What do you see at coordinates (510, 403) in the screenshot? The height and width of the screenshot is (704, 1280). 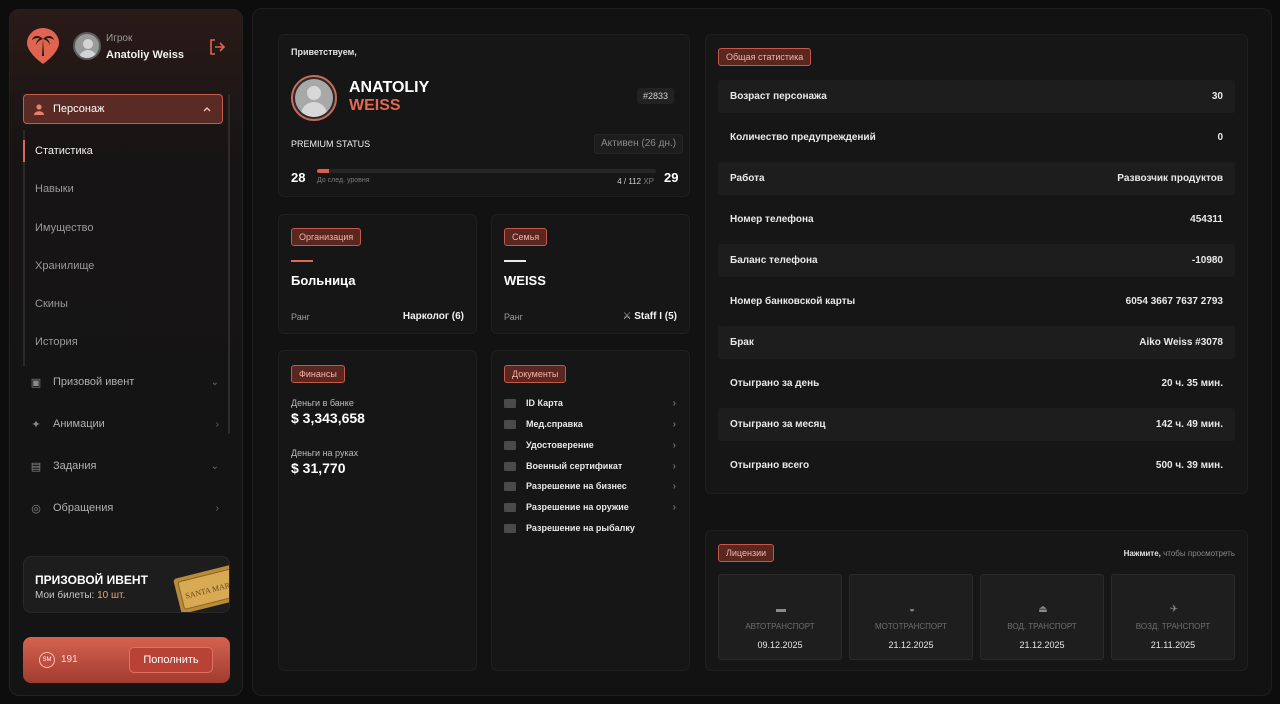 I see `id-card-icon` at bounding box center [510, 403].